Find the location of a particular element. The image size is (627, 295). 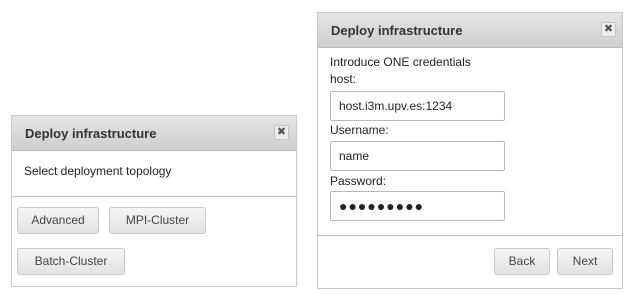

password-field: ●●●●●●●●● is located at coordinates (417, 206).